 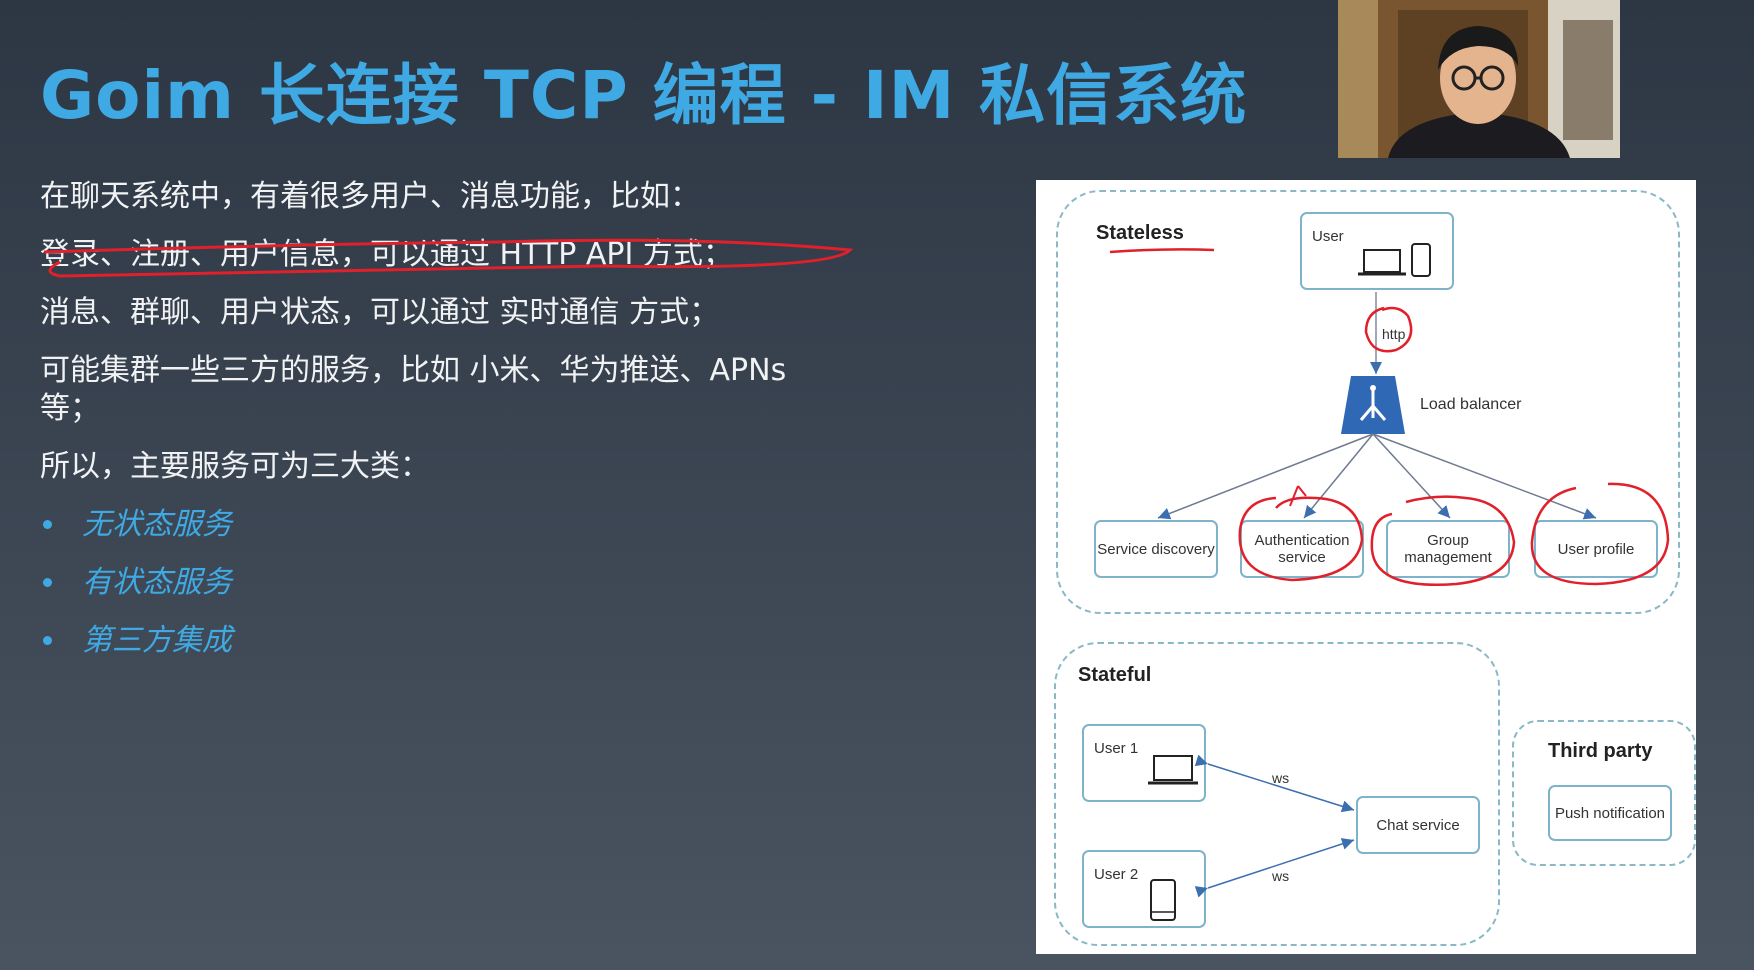 I want to click on push-notification-box: Push notification, so click(x=1610, y=813).